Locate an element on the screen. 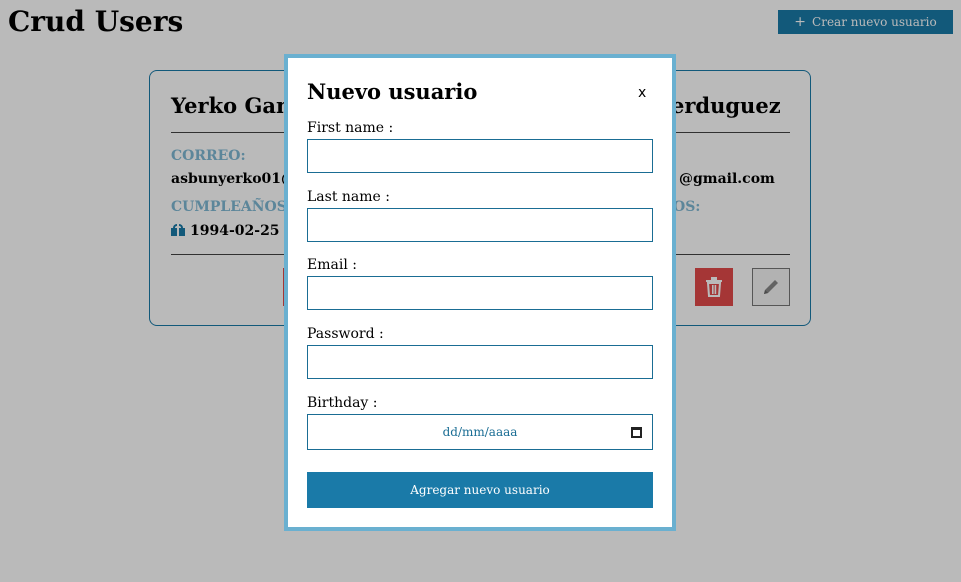  birthday-date-input: dd/mm/aaaa is located at coordinates (480, 432).